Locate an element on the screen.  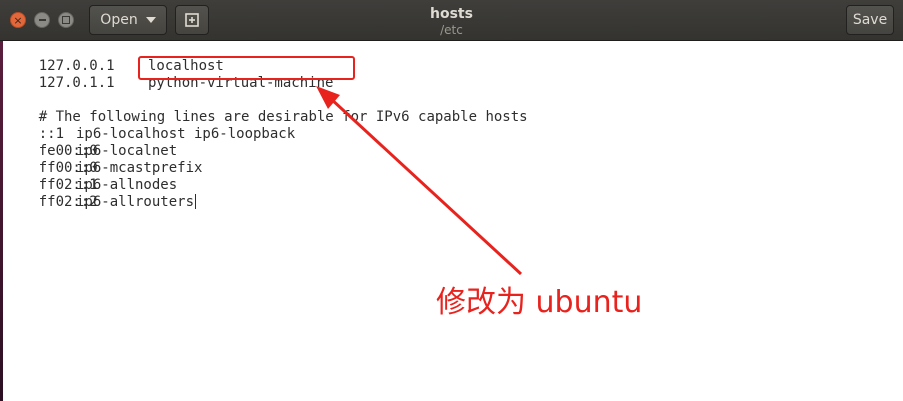
hostname: ip6-allrouters is located at coordinates (136, 202).